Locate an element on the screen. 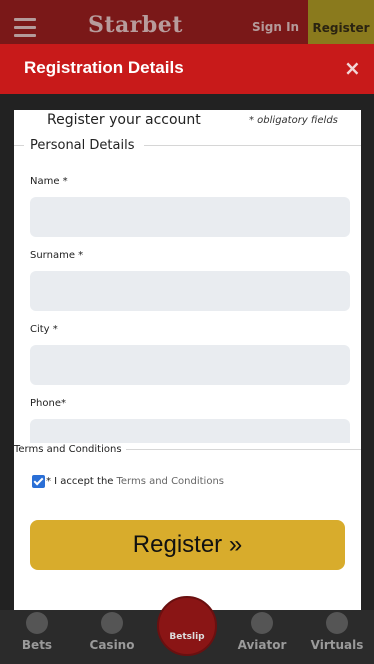 Image resolution: width=374 pixels, height=664 pixels. nav-virtuals: Virtuals is located at coordinates (337, 631).